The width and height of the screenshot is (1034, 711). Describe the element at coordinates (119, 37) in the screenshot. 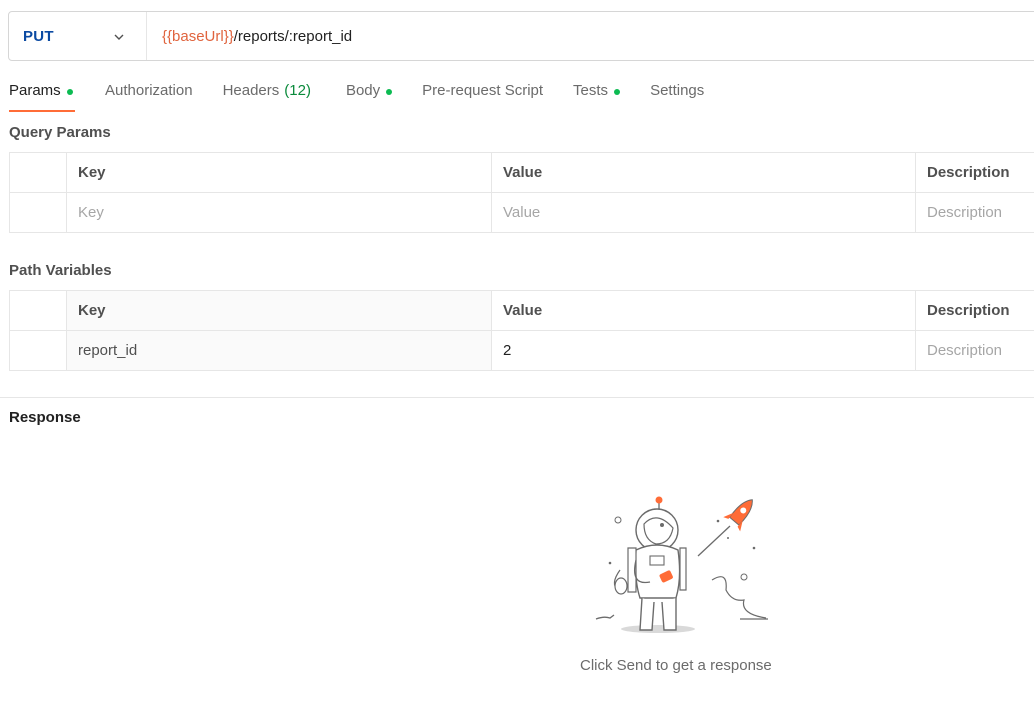

I see `chevron-down-icon` at that location.